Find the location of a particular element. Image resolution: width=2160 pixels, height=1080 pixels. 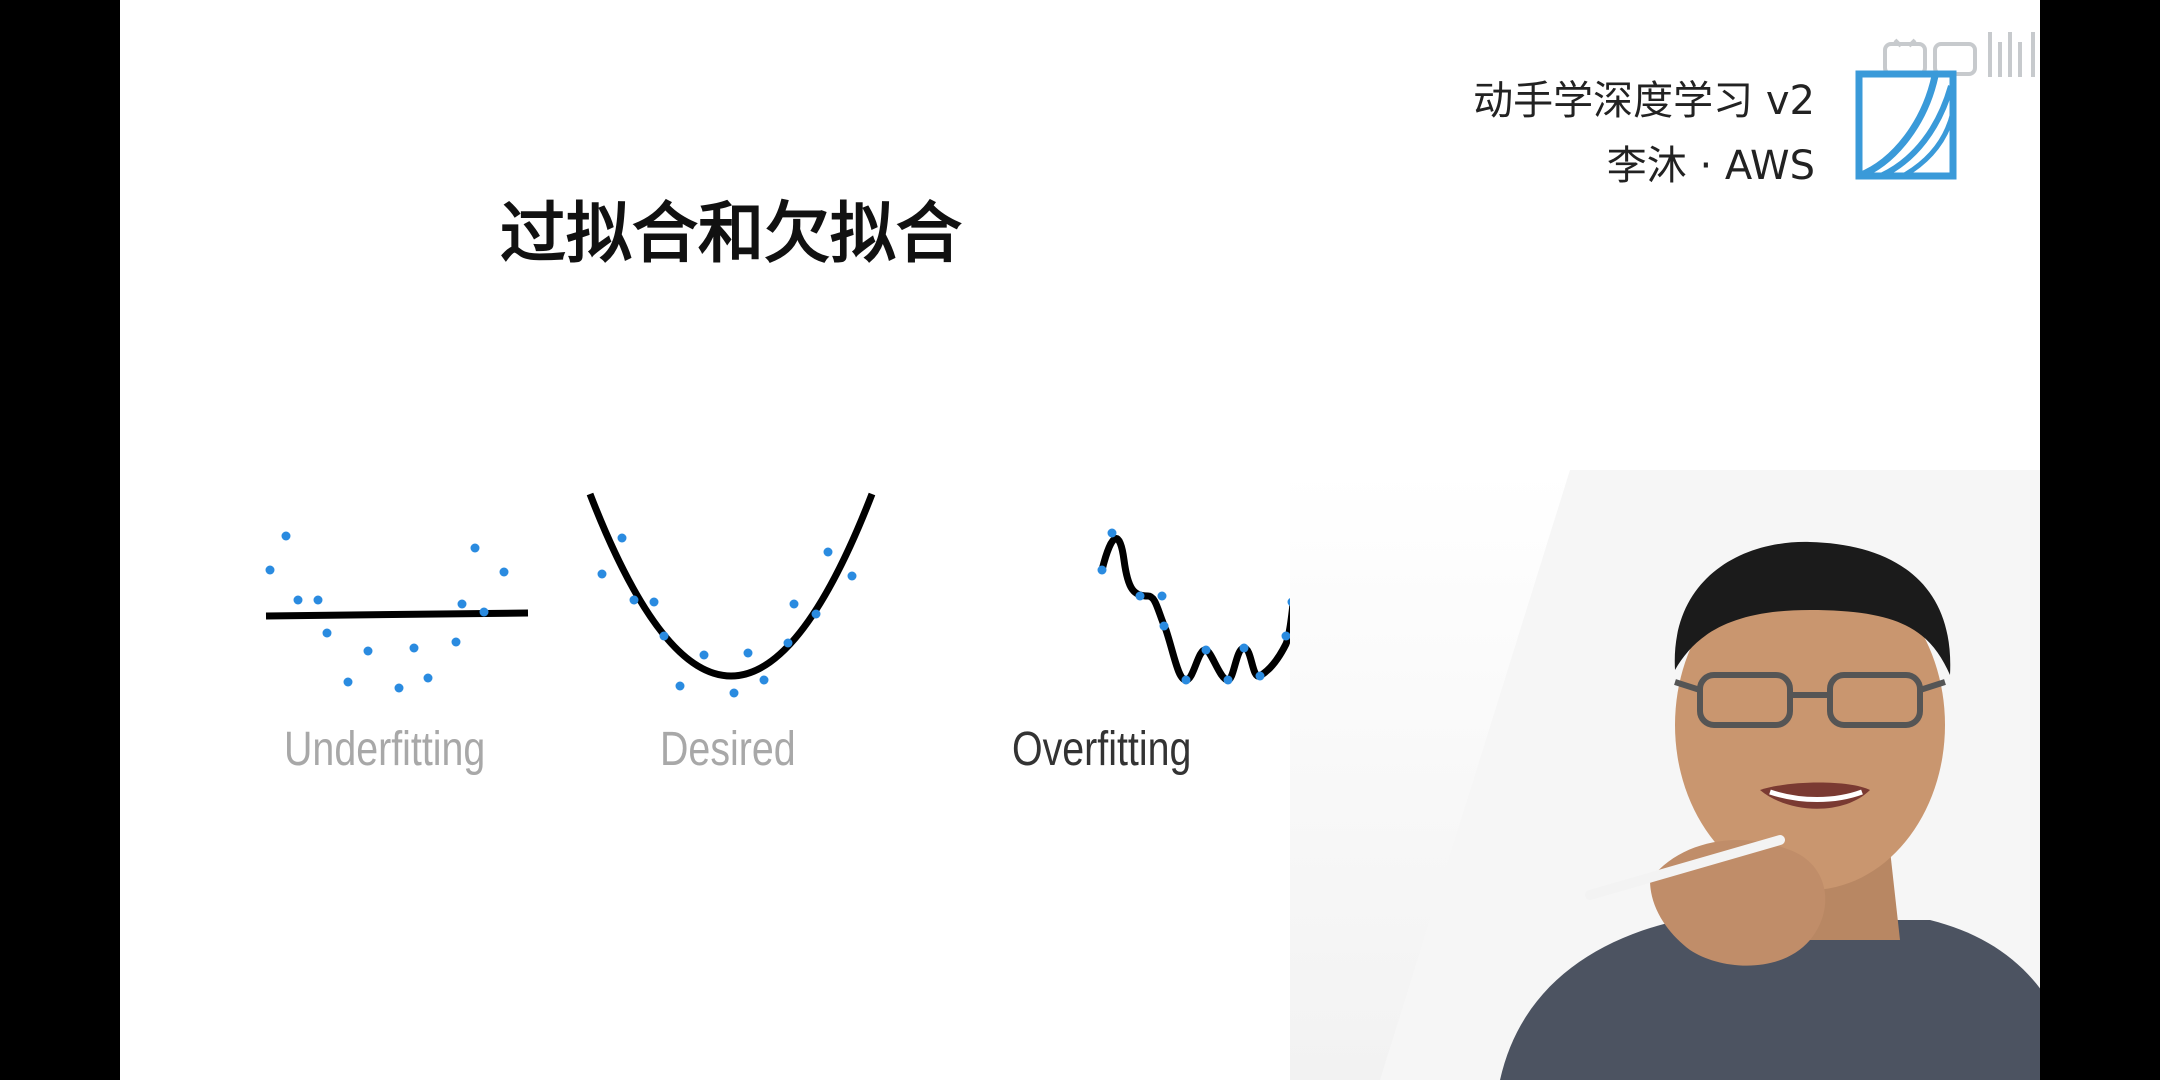

underfitting-label: Underfitting is located at coordinates (385, 749).